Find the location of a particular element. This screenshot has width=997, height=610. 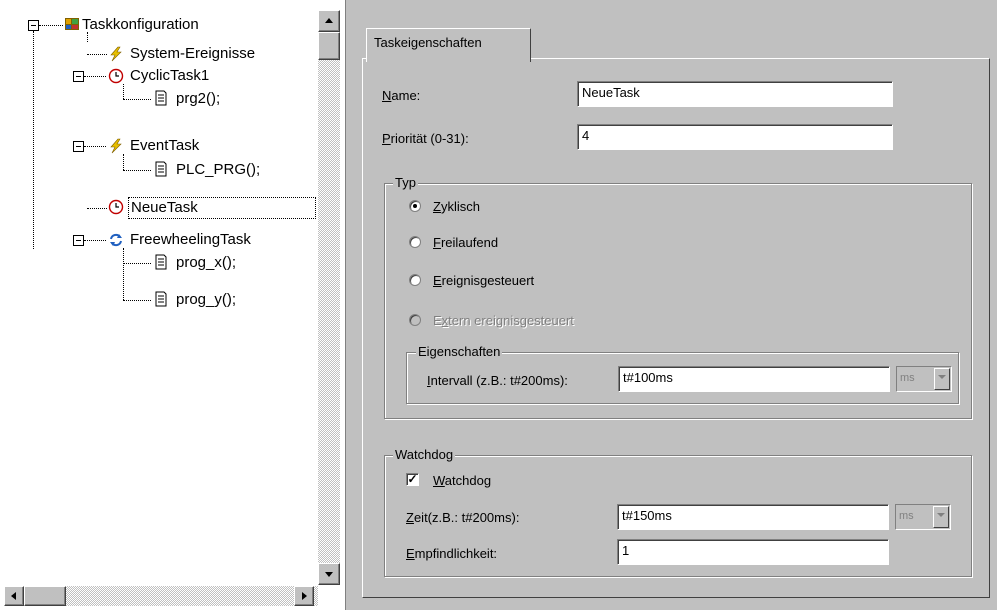

tree-node-label: NeueTask is located at coordinates (164, 207).